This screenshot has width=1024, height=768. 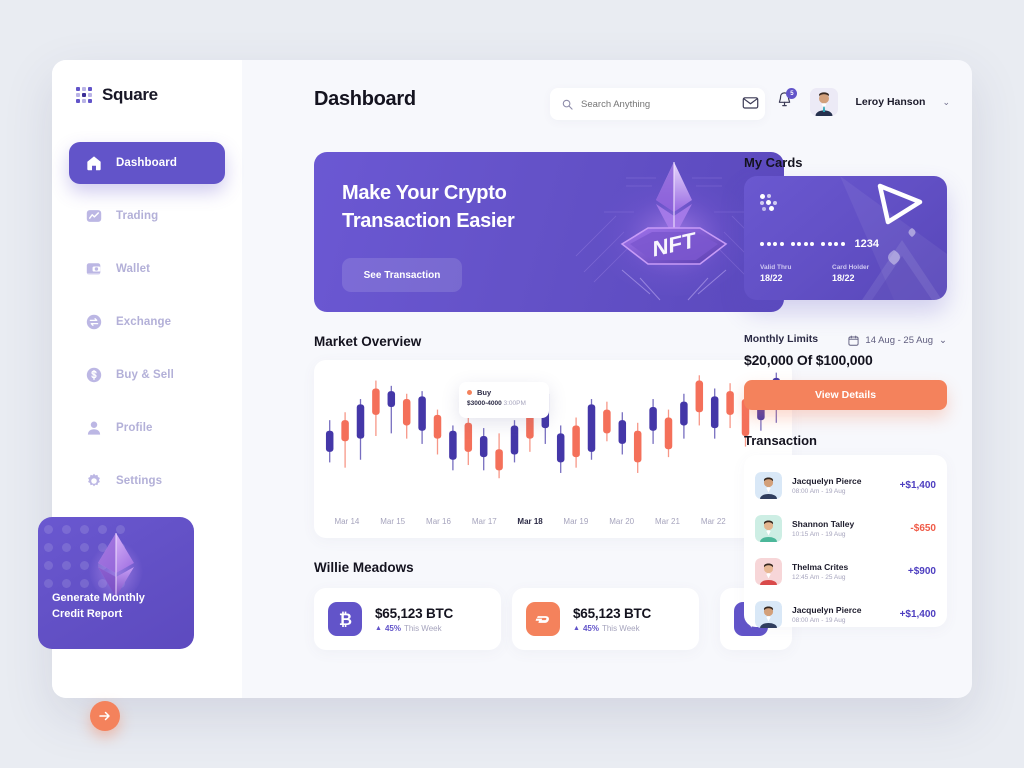 I want to click on sidebar-item-buy-sell: Buy & Sell, so click(x=147, y=375).